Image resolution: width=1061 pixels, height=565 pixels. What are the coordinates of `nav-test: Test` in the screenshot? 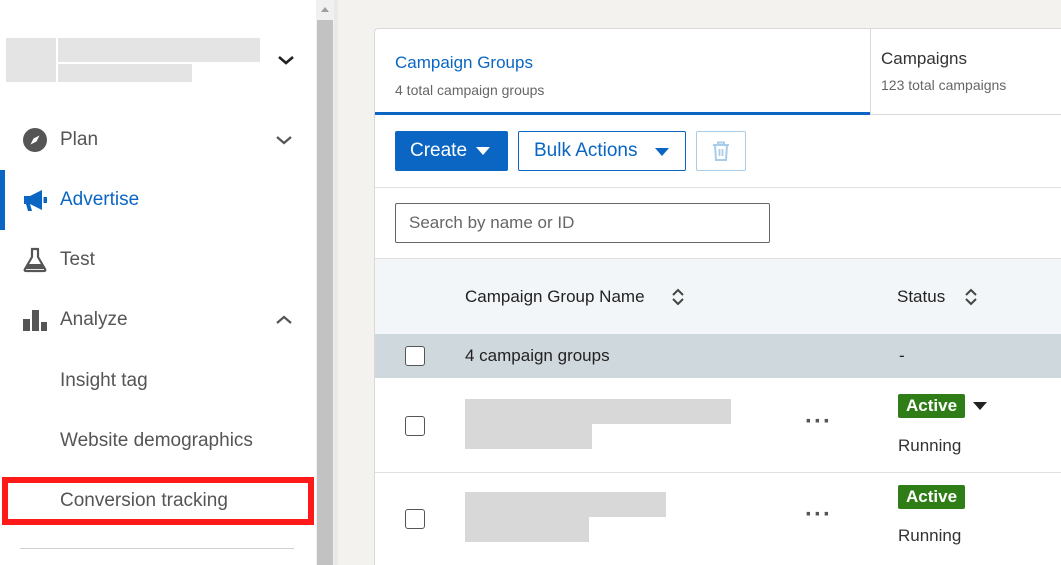 It's located at (158, 260).